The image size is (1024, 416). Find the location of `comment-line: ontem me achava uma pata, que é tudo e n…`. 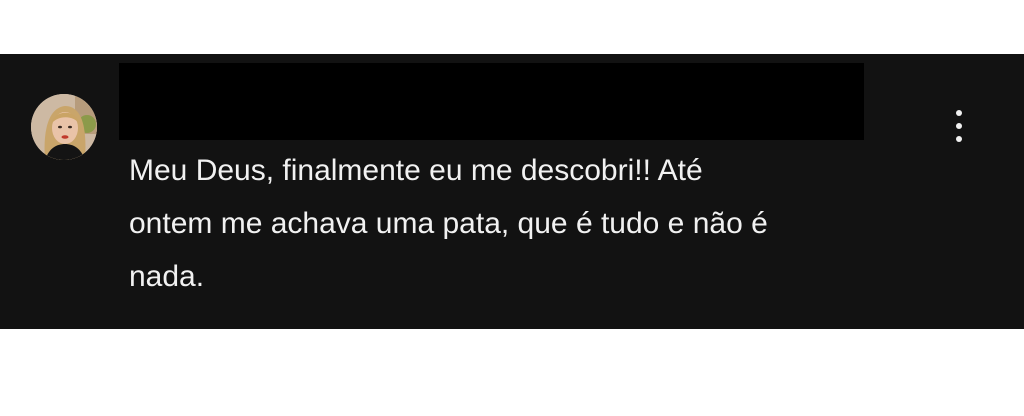

comment-line: ontem me achava uma pata, que é tudo e n… is located at coordinates (448, 223).